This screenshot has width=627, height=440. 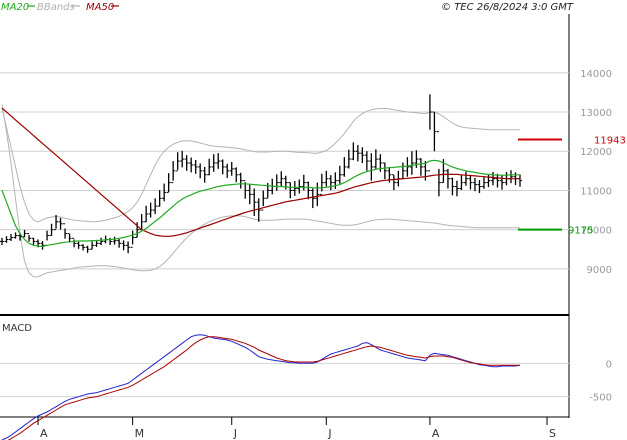 What do you see at coordinates (552, 433) in the screenshot?
I see `month-label: S` at bounding box center [552, 433].